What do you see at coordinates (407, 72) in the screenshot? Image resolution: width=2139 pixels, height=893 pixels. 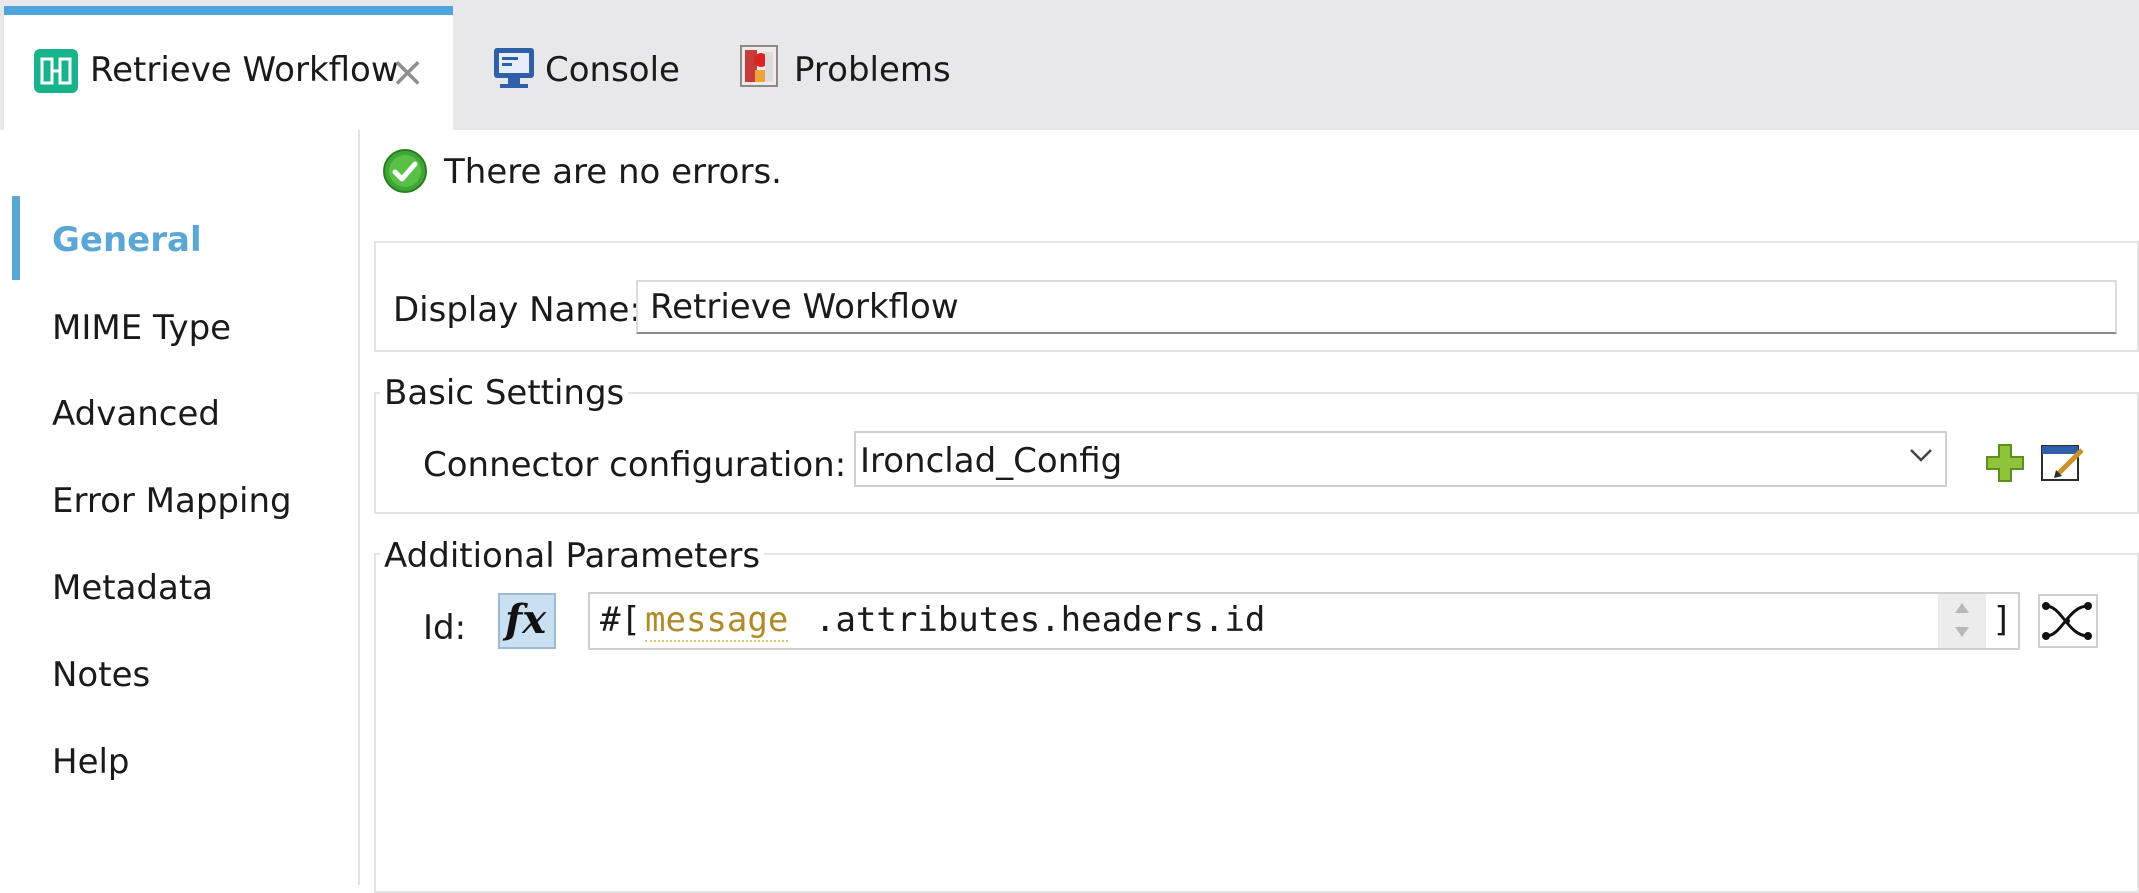 I see `close-icon: ×` at bounding box center [407, 72].